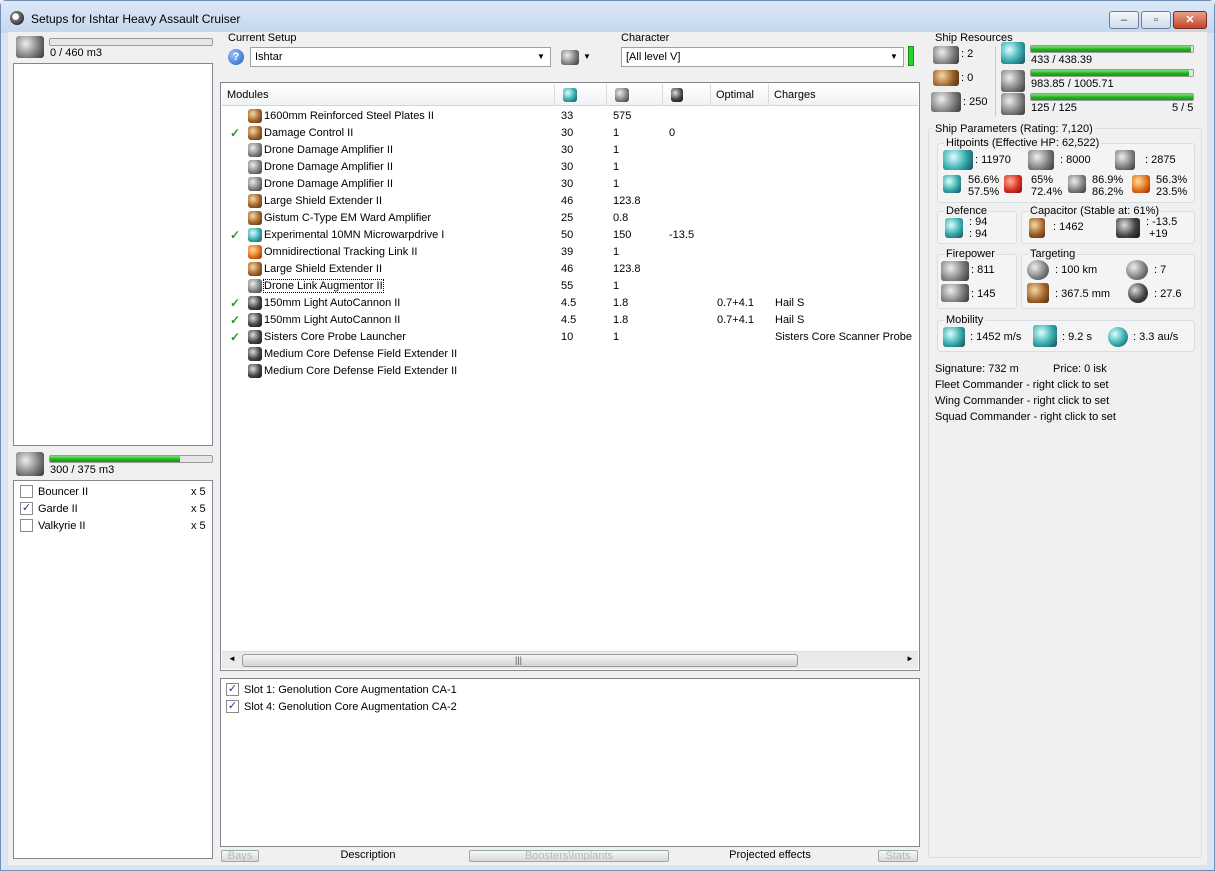 This screenshot has width=1215, height=871. What do you see at coordinates (113, 526) in the screenshot?
I see `drone-row: Valkyrie II x 5` at bounding box center [113, 526].